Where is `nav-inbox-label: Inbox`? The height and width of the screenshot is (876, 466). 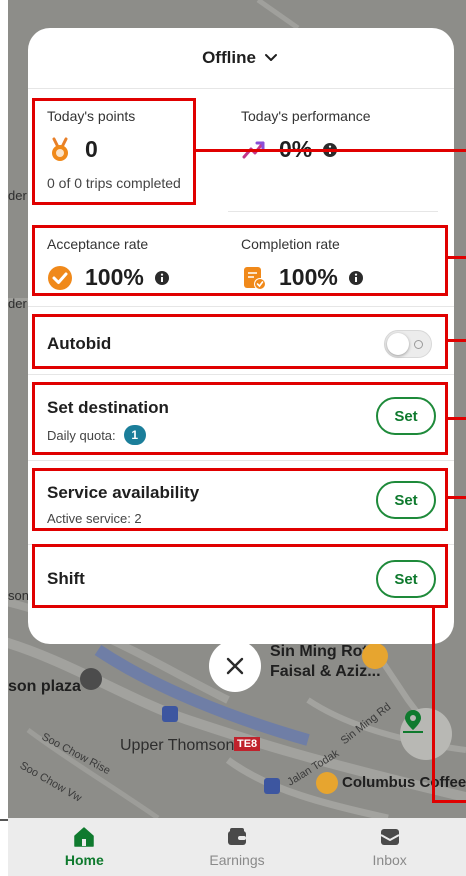
nav-inbox-label: Inbox is located at coordinates (389, 860).